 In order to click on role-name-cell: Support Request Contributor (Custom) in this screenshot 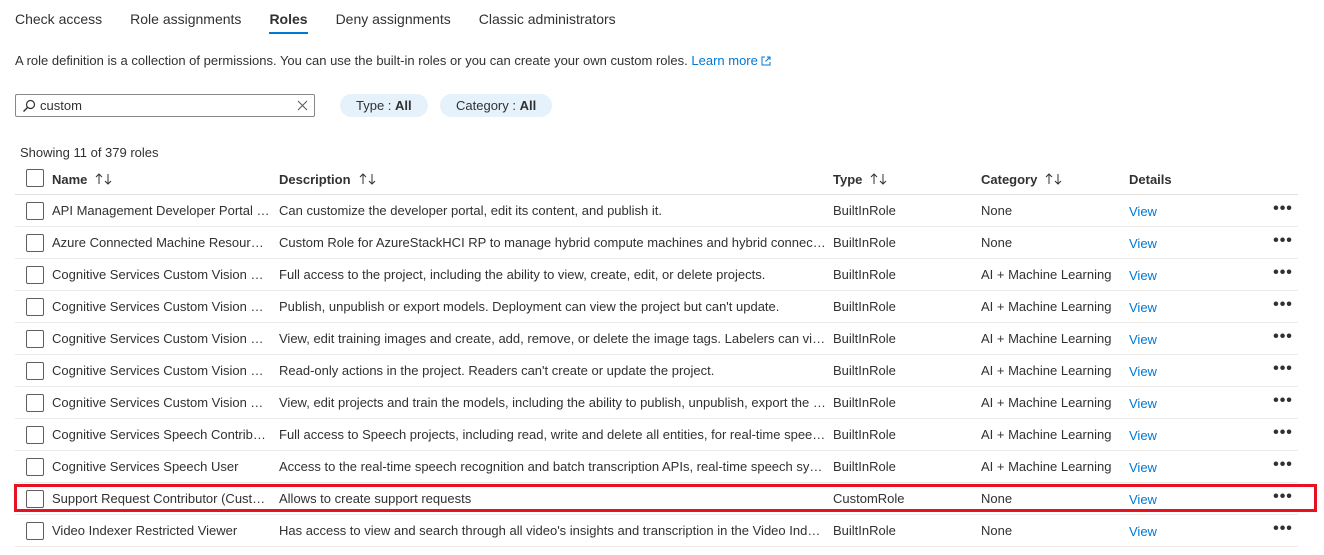, I will do `click(161, 498)`.